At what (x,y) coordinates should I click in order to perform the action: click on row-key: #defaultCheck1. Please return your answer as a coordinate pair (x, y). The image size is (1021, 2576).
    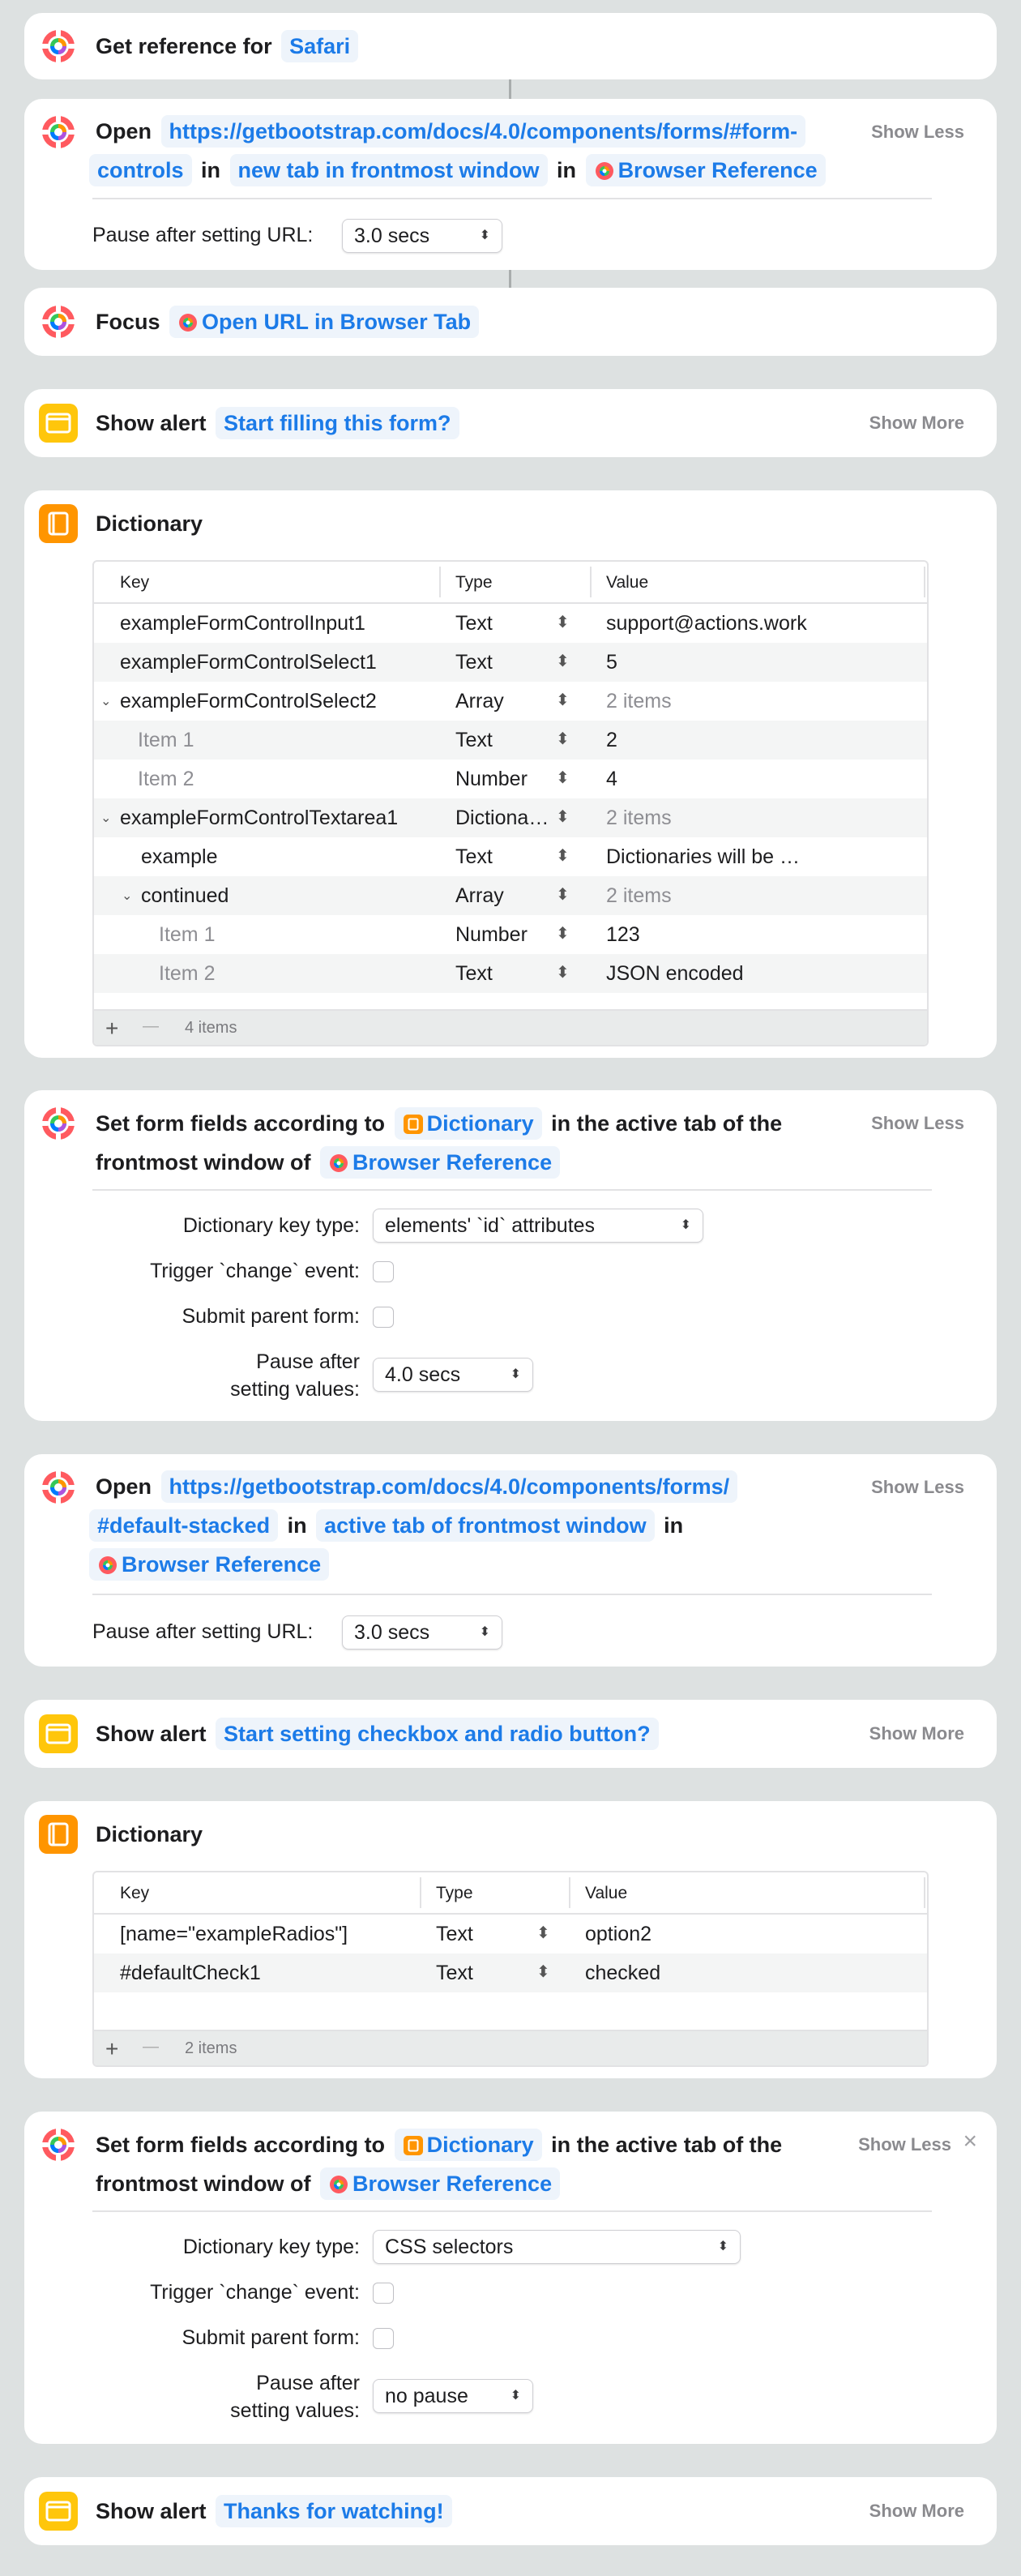
    Looking at the image, I should click on (191, 1973).